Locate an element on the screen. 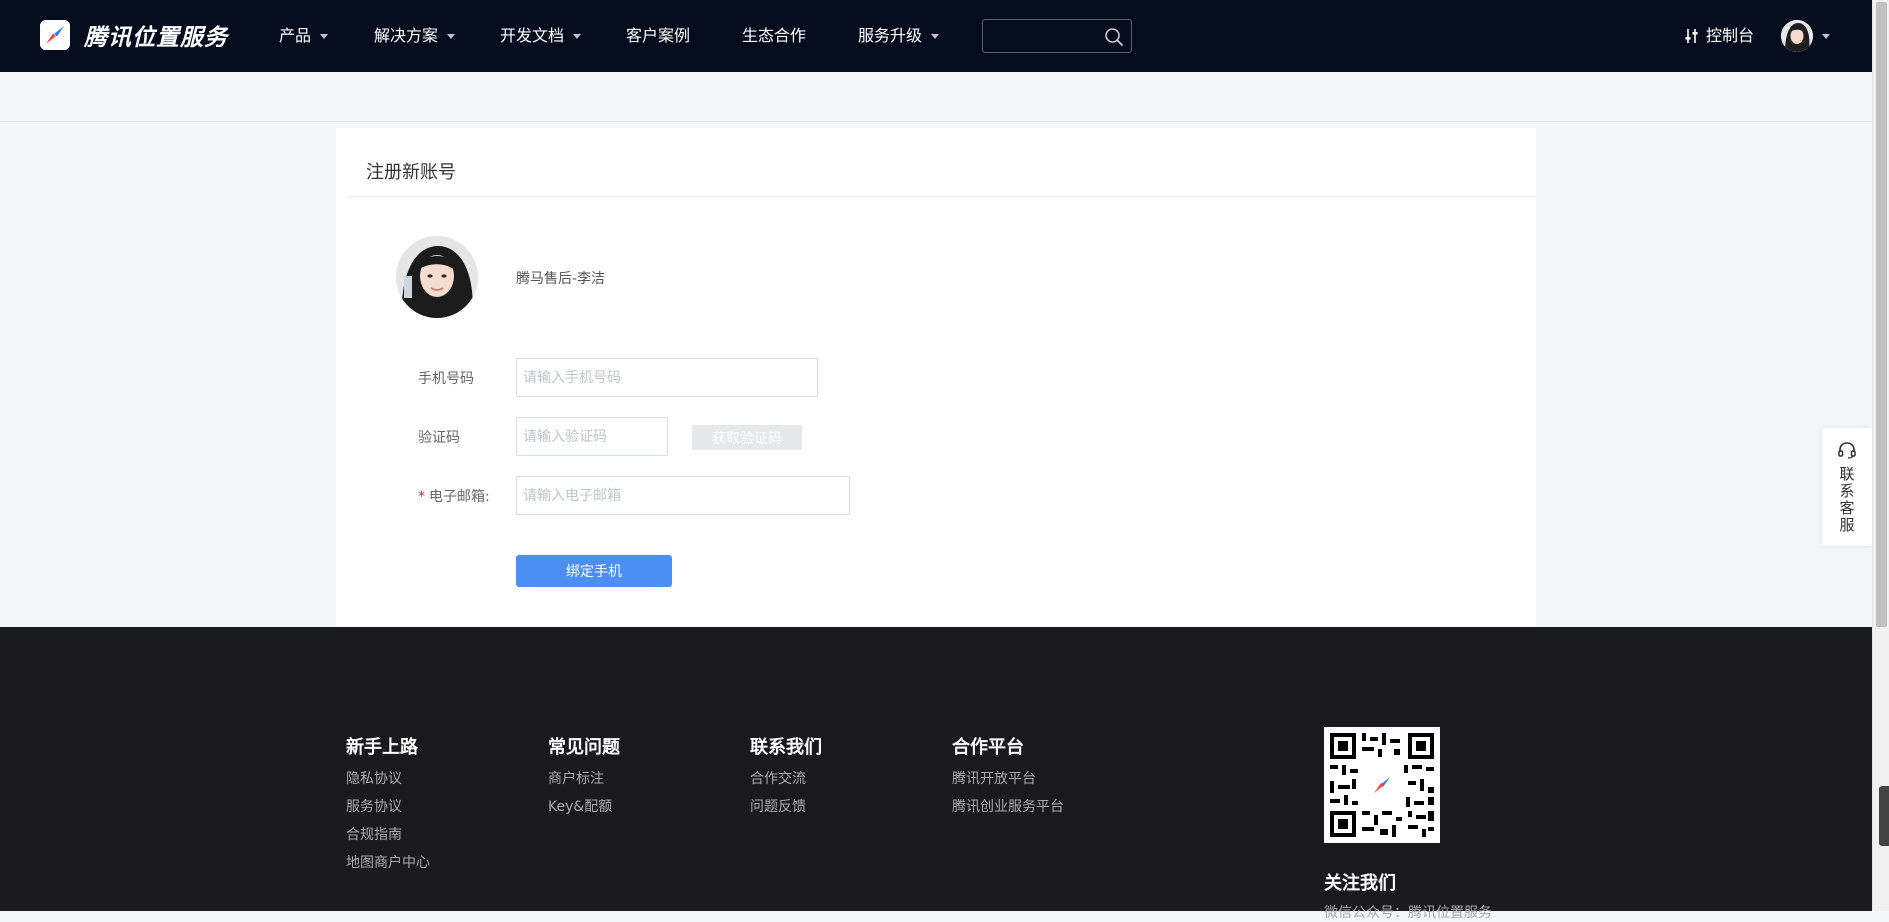 This screenshot has height=922, width=1889. follow-us-title: 关注我们 is located at coordinates (1360, 883).